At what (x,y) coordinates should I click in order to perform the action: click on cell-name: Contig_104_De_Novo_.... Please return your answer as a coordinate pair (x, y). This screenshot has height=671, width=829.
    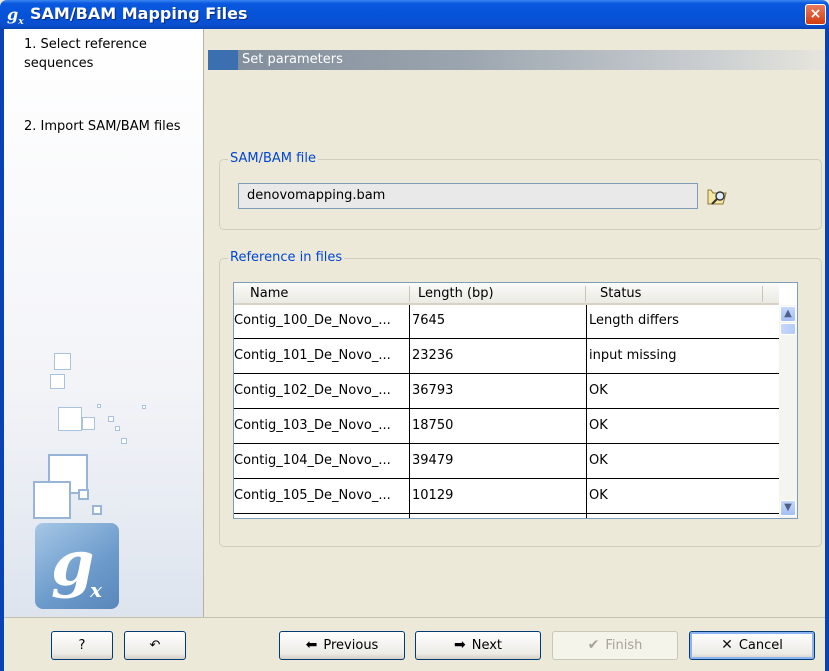
    Looking at the image, I should click on (312, 460).